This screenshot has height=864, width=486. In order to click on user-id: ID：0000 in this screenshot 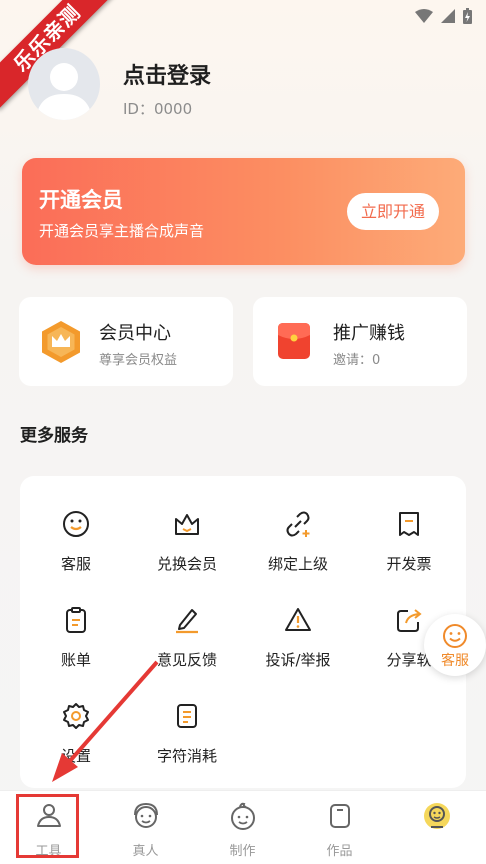, I will do `click(158, 109)`.